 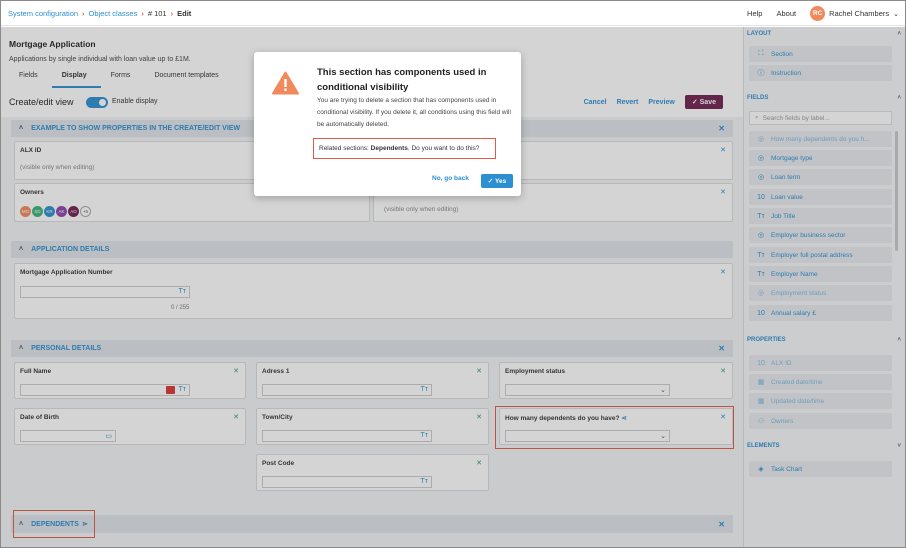 What do you see at coordinates (497, 181) in the screenshot?
I see `yes-button: ✓ Yes` at bounding box center [497, 181].